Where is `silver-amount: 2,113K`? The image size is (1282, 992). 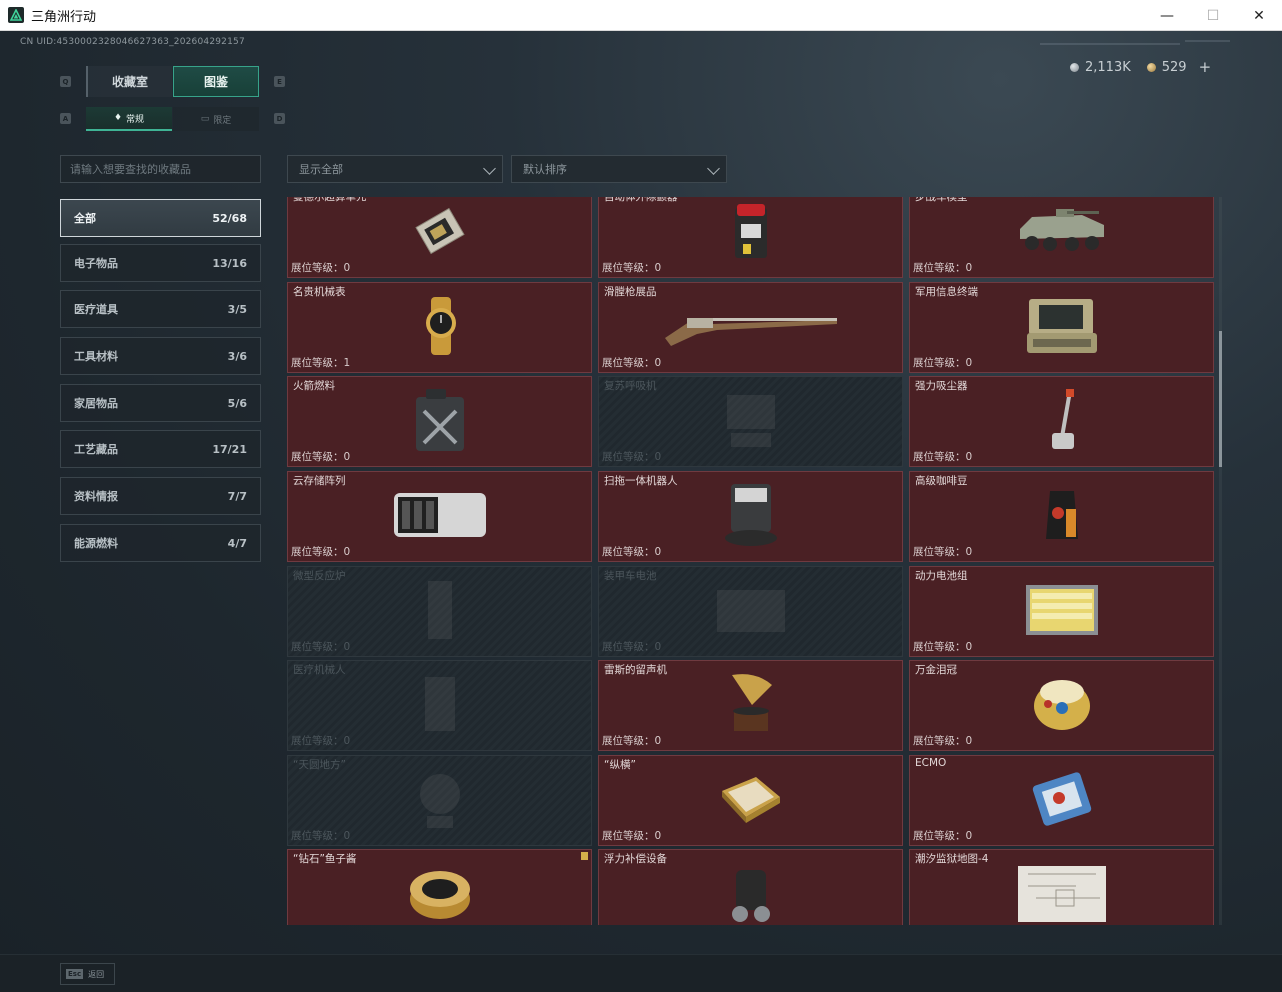
silver-amount: 2,113K is located at coordinates (1108, 67).